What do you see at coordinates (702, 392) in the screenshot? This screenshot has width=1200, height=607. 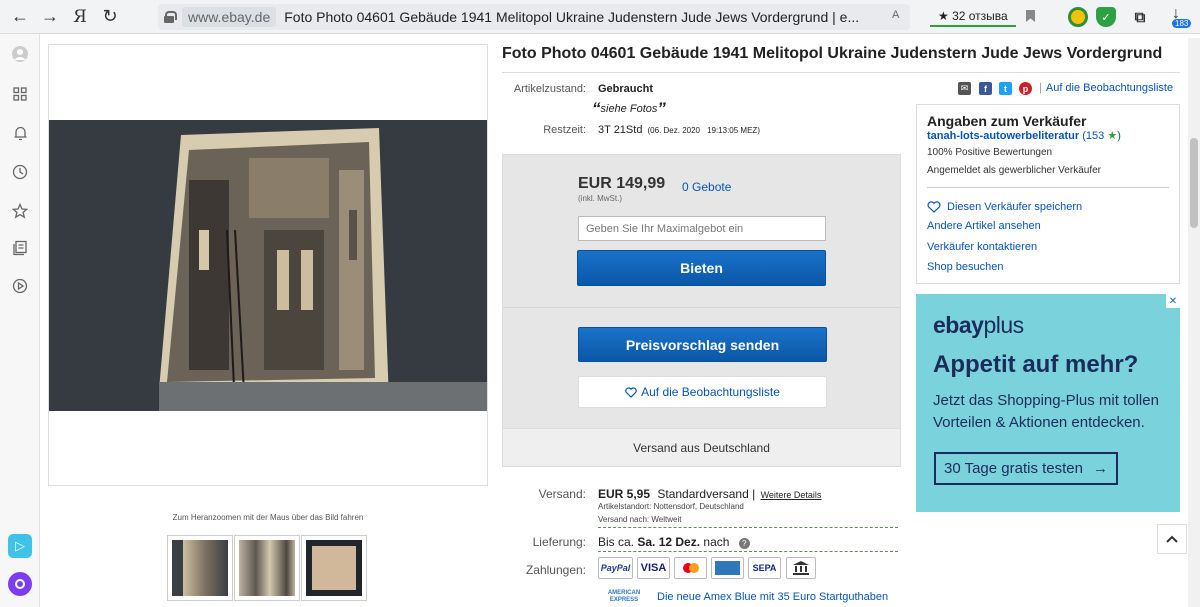 I see `add-to-watchlist-button: Auf die Beobachtungsliste` at bounding box center [702, 392].